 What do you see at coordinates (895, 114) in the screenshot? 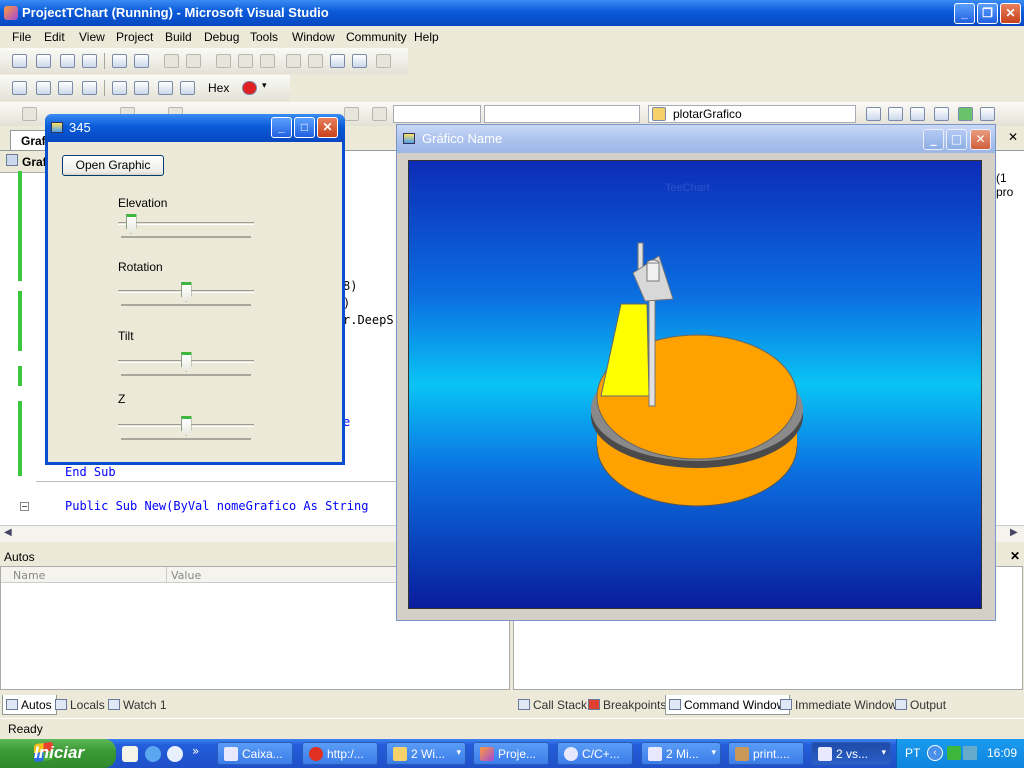
I see `properties-icon` at bounding box center [895, 114].